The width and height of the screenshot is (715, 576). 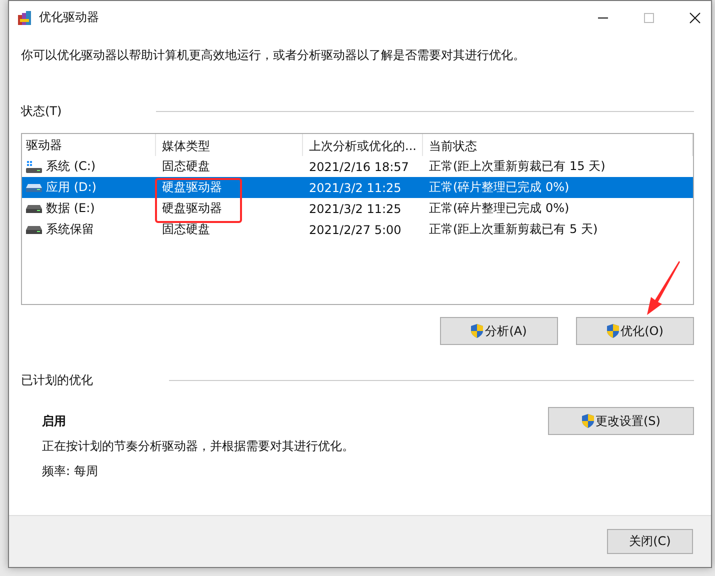 What do you see at coordinates (635, 331) in the screenshot?
I see `action-button: 优化(O)` at bounding box center [635, 331].